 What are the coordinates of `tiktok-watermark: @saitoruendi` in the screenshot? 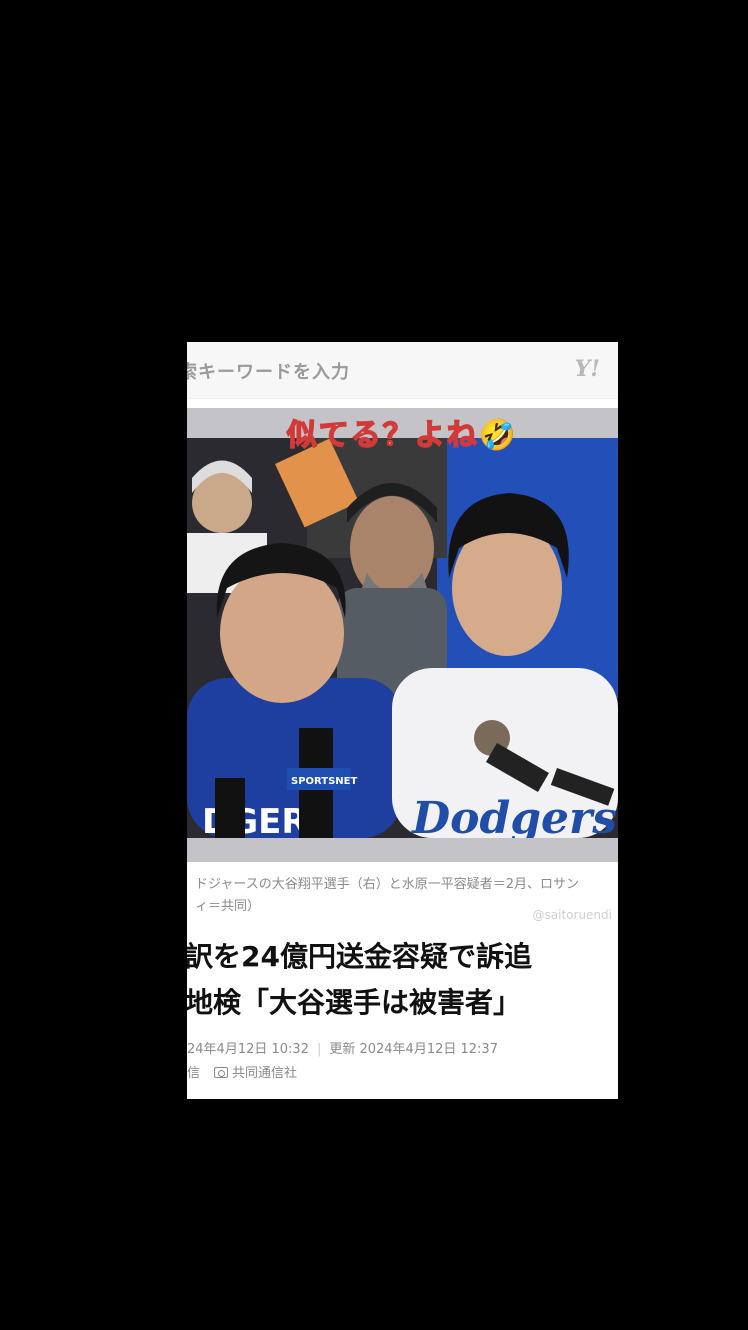 It's located at (572, 915).